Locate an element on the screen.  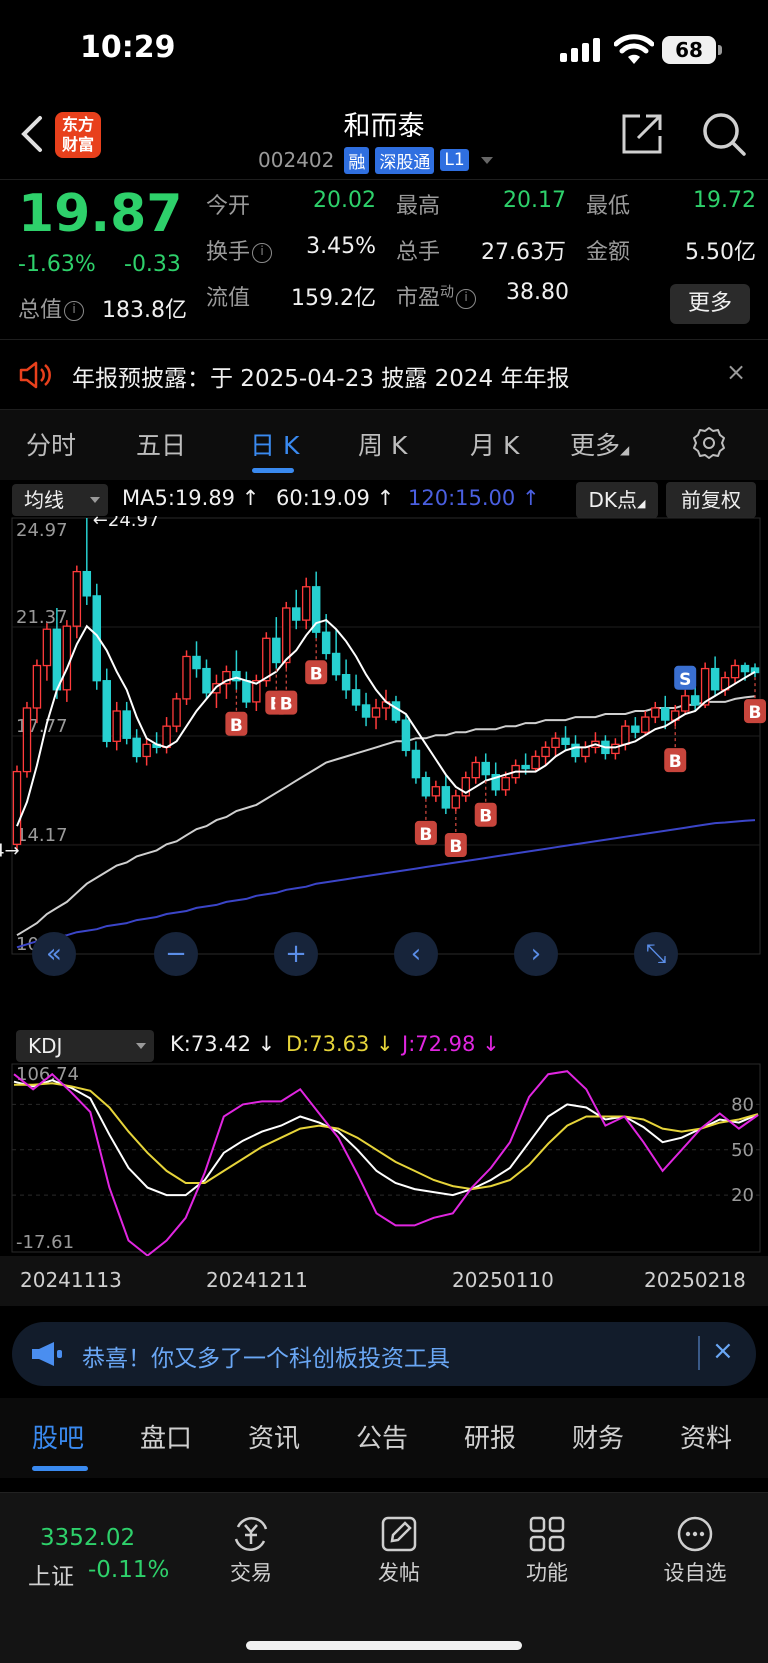
double-left-icon: « is located at coordinates (54, 954).